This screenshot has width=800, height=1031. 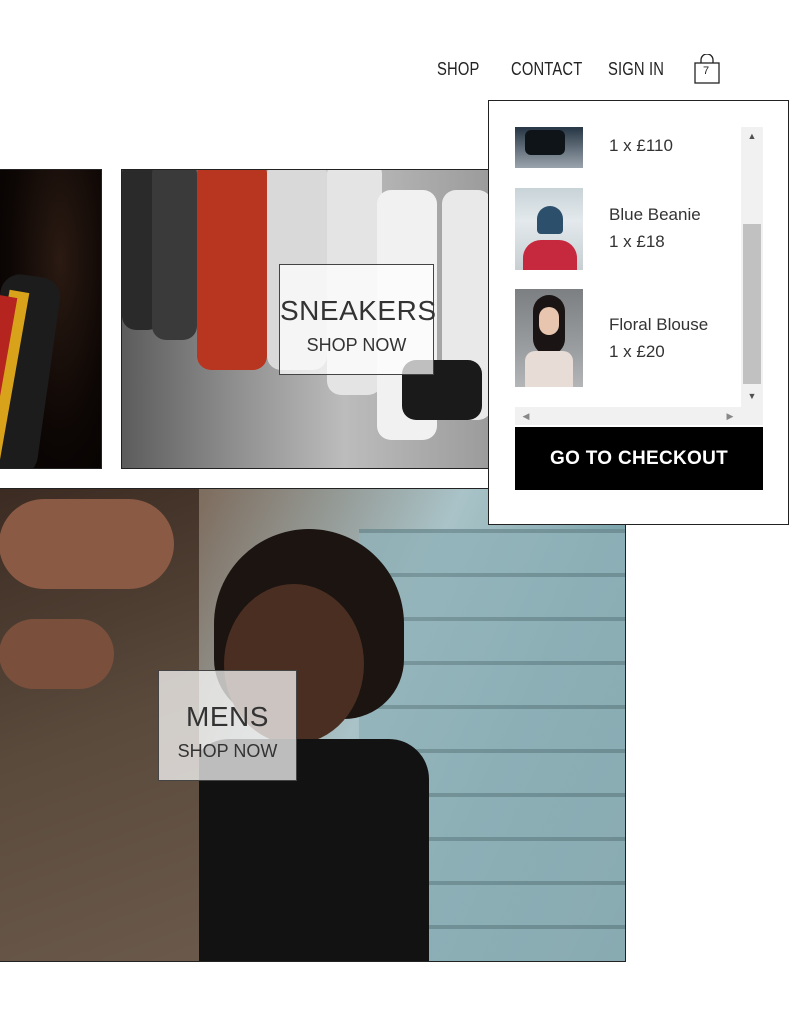 What do you see at coordinates (227, 716) in the screenshot?
I see `mens-title: MENS` at bounding box center [227, 716].